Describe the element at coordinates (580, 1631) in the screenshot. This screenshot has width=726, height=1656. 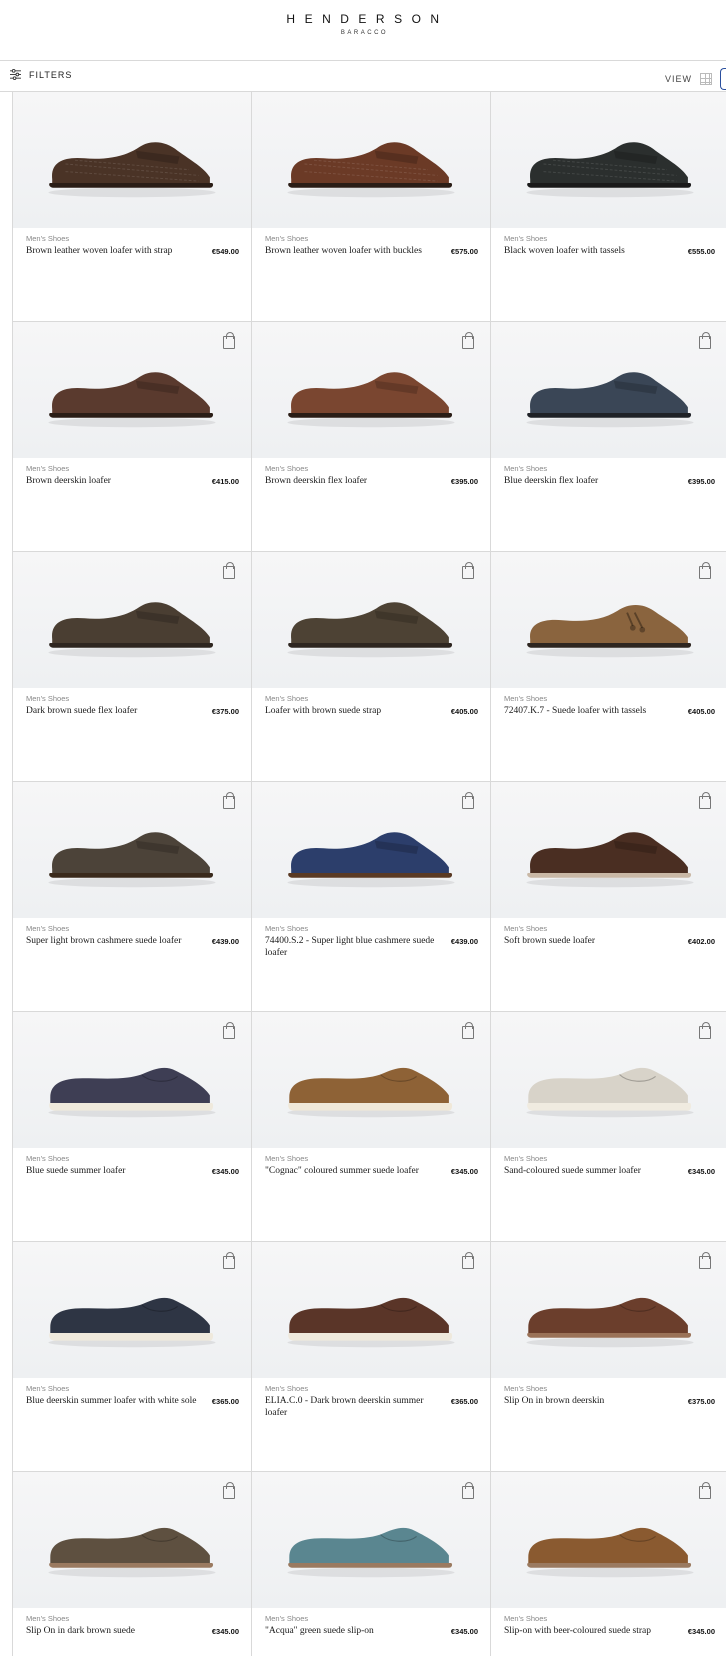
I see `product-name: Slip-on with beer-coloured suede strap` at that location.